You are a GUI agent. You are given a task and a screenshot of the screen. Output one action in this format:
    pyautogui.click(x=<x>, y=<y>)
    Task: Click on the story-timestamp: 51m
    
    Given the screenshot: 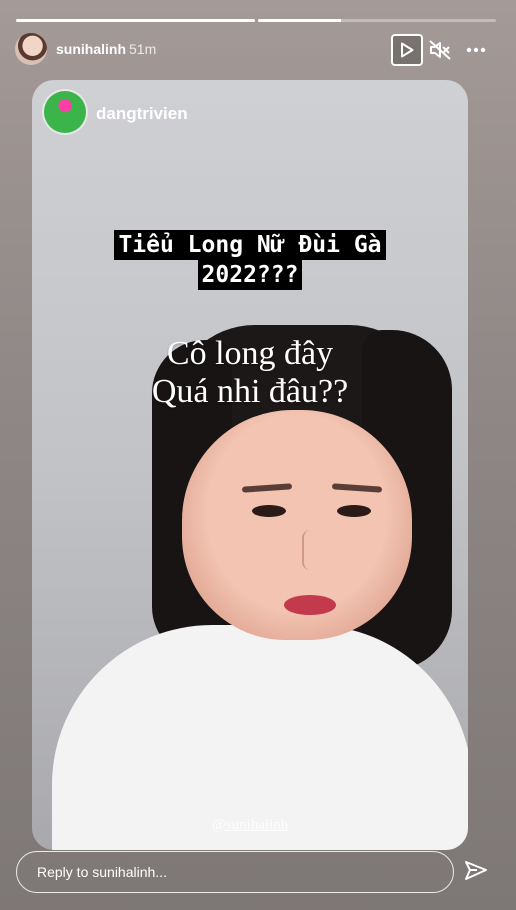 What is the action you would take?
    pyautogui.click(x=143, y=49)
    